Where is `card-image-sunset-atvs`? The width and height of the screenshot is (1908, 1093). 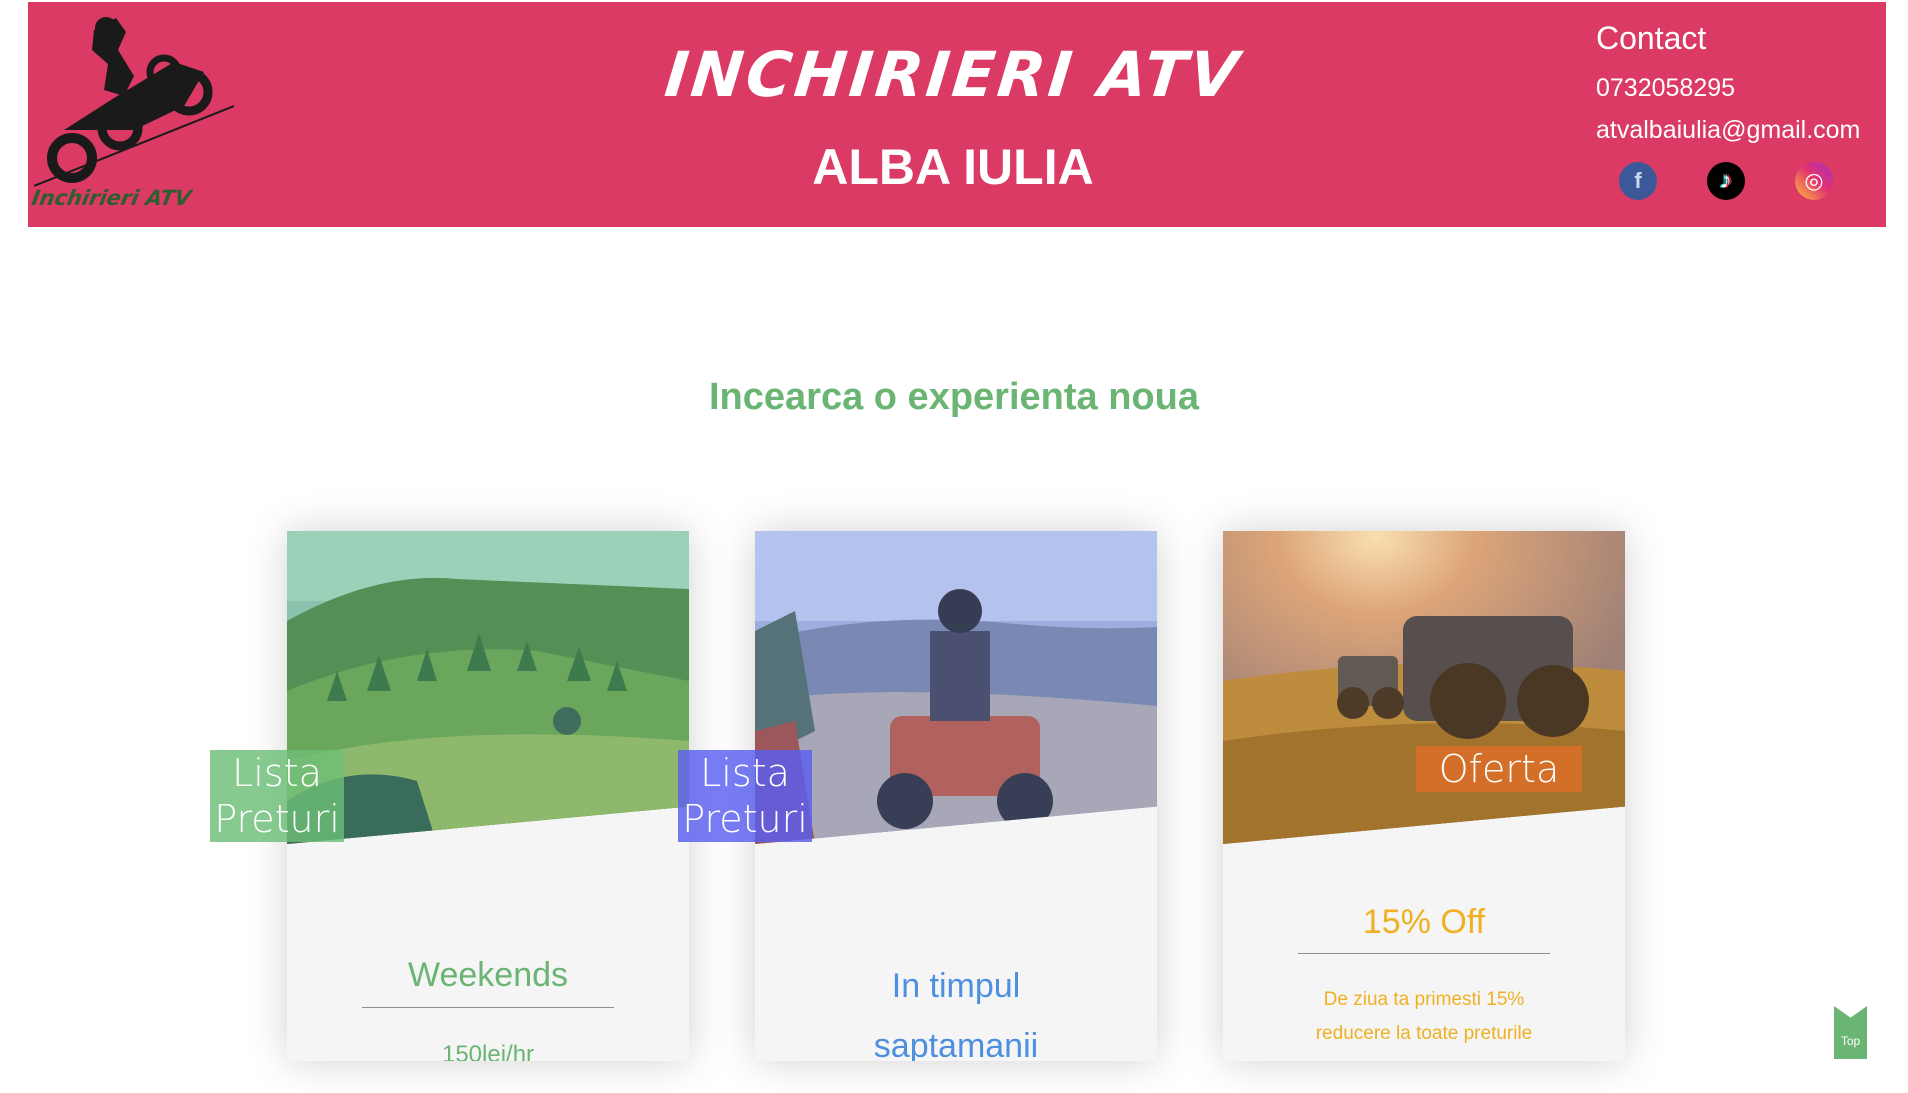
card-image-sunset-atvs is located at coordinates (1424, 687).